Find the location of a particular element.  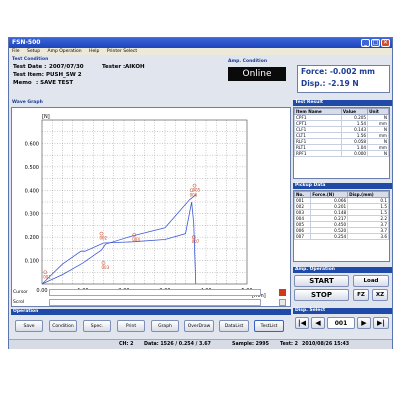

status-data: Data: 1526 / 0.254 / 3.67 is located at coordinates (177, 344).